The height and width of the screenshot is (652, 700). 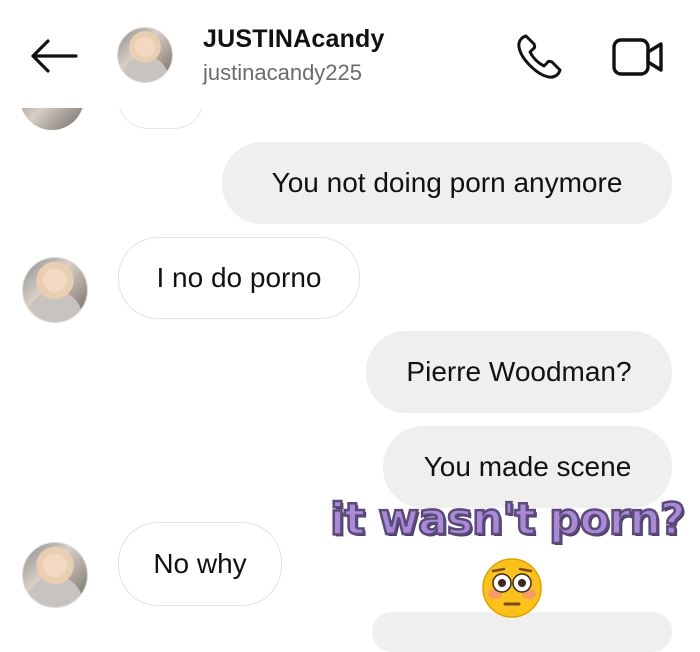 What do you see at coordinates (512, 588) in the screenshot?
I see `flushed-face-emoji` at bounding box center [512, 588].